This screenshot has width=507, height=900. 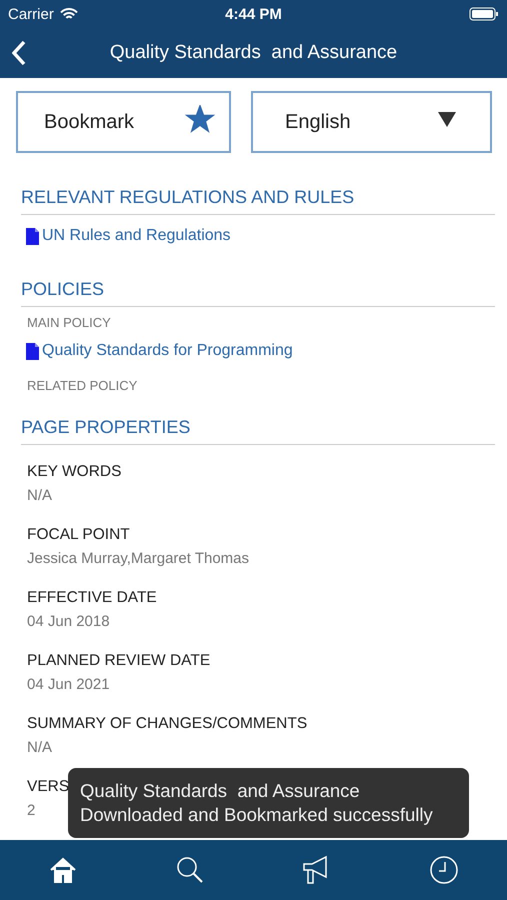 What do you see at coordinates (167, 724) in the screenshot?
I see `property-label: SUMMARY OF CHANGES/COMMENTS` at bounding box center [167, 724].